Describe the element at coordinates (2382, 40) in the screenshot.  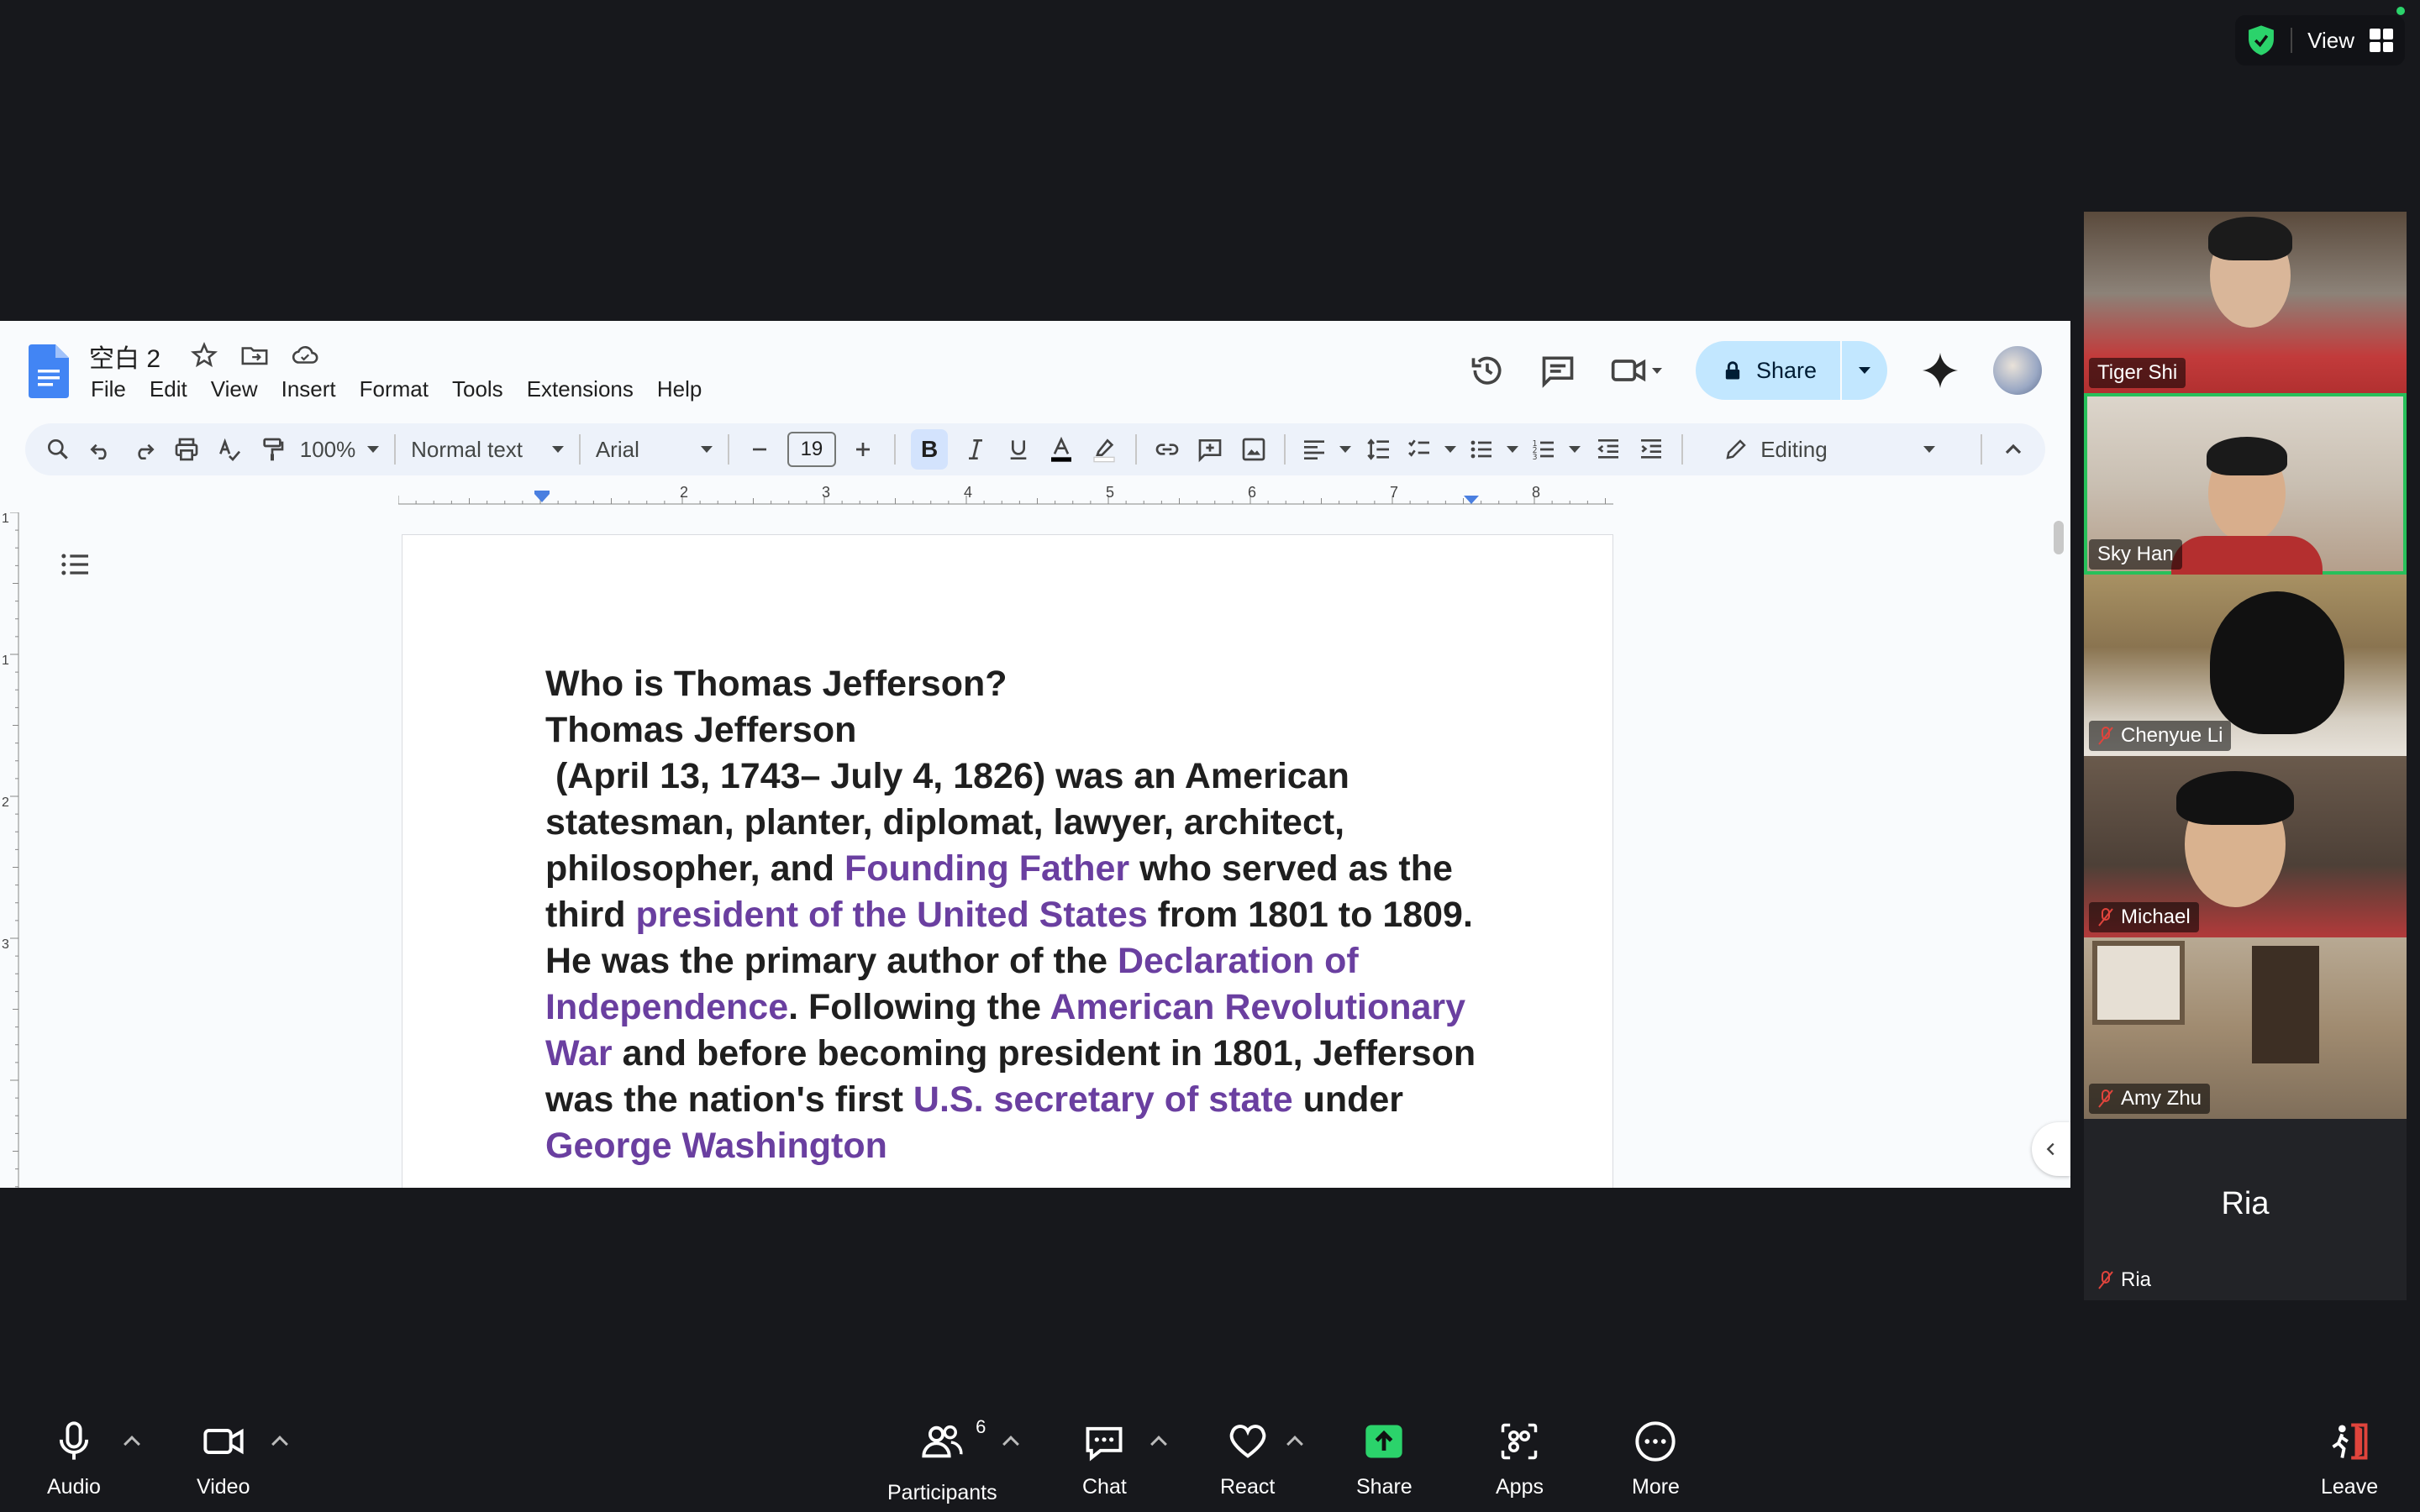
I see `grid-view-icon` at that location.